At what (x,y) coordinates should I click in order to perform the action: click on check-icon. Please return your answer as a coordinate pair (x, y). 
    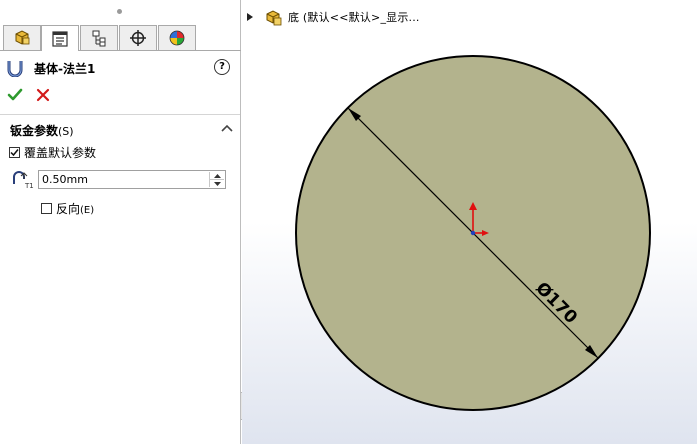
    Looking at the image, I should click on (14, 153).